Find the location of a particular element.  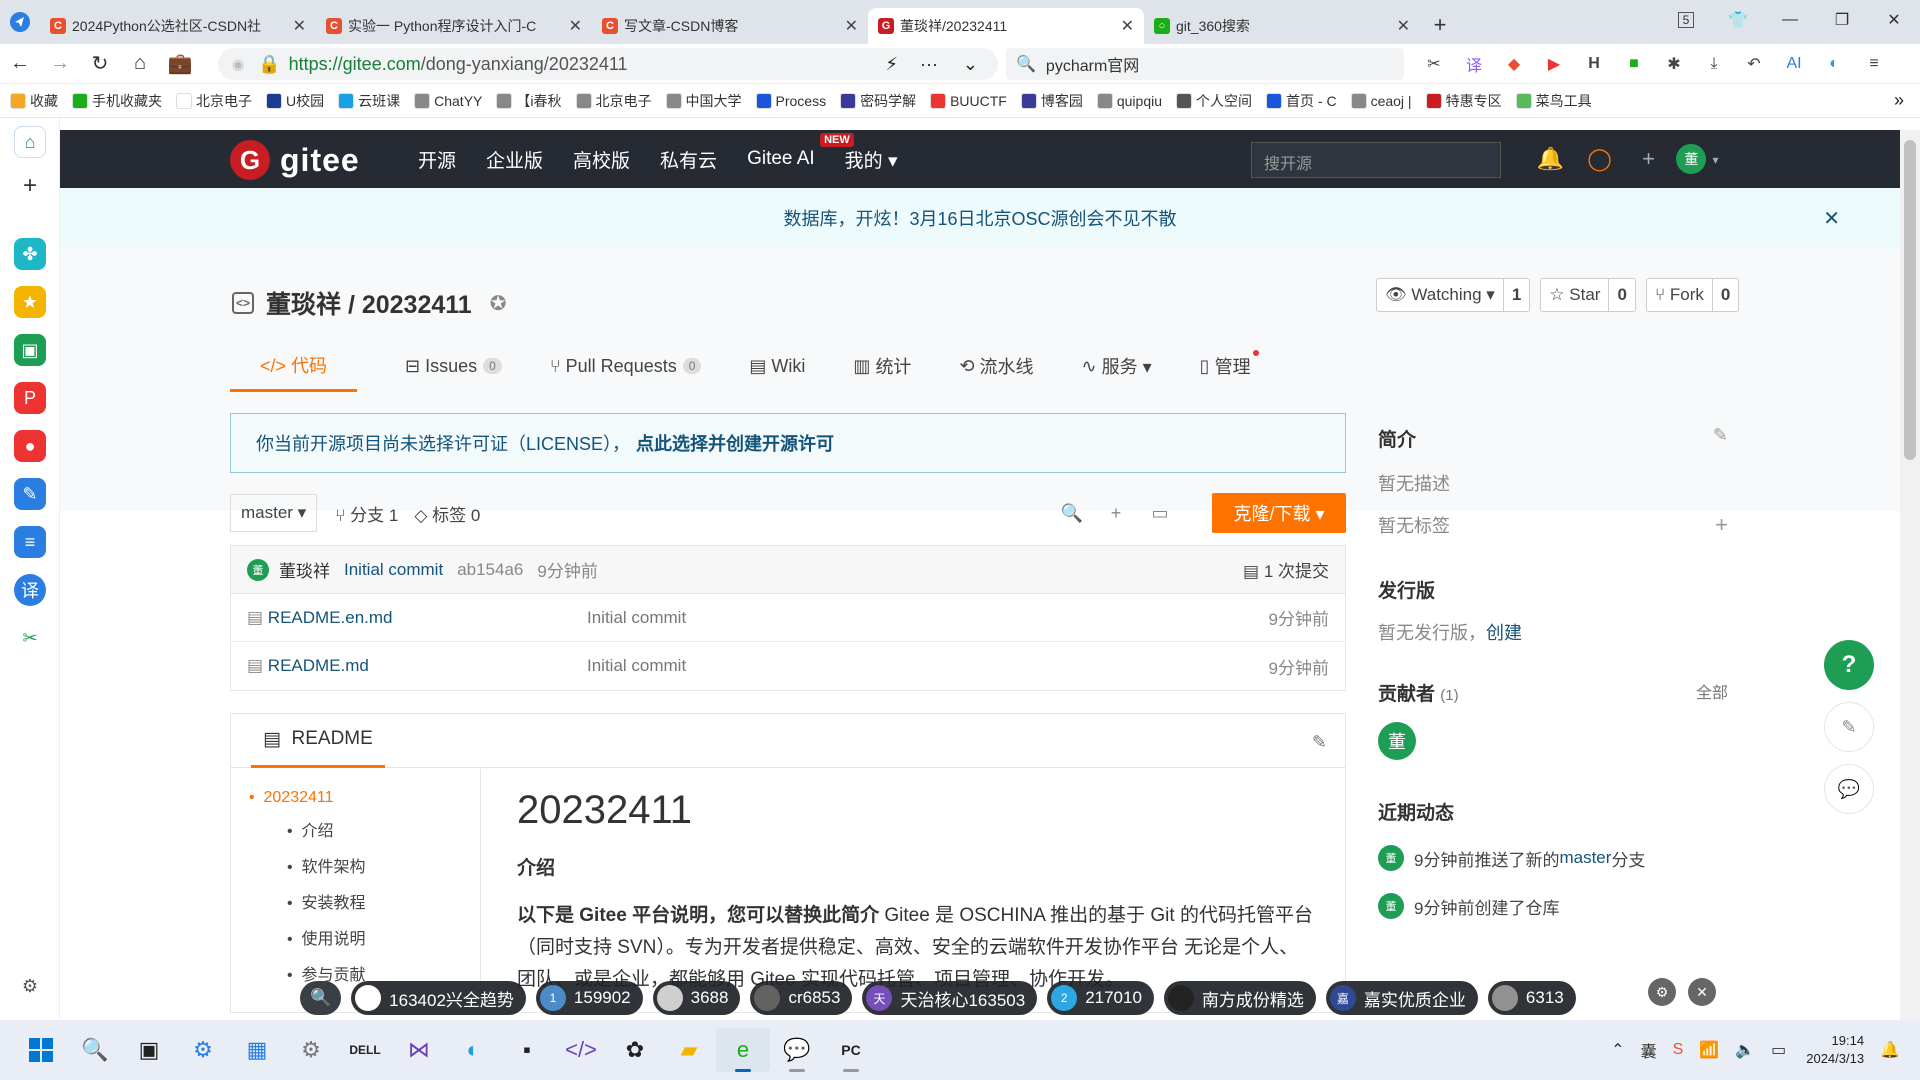

bookmark-item: 首页 - C is located at coordinates (1301, 101).